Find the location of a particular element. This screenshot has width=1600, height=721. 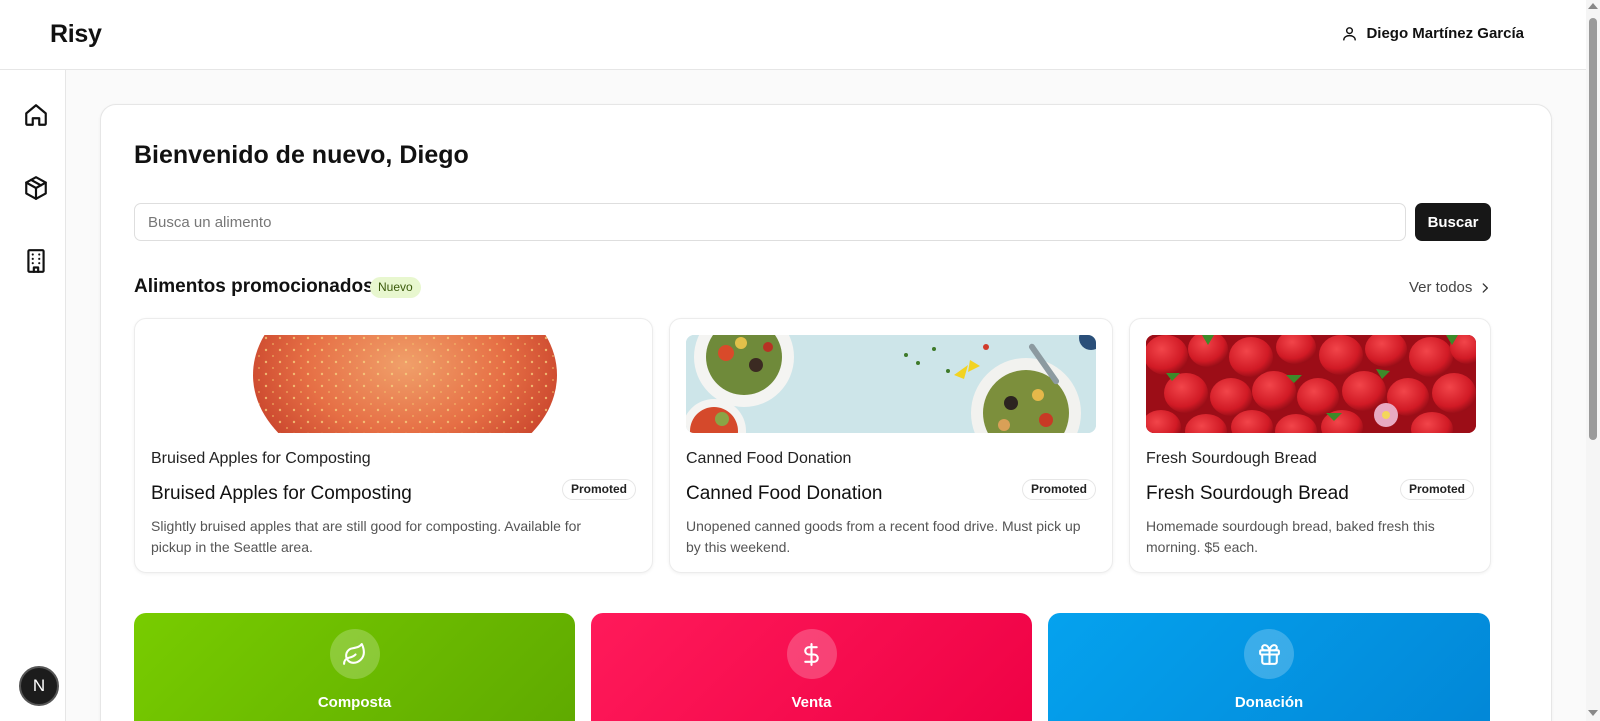

home-icon is located at coordinates (36, 115).